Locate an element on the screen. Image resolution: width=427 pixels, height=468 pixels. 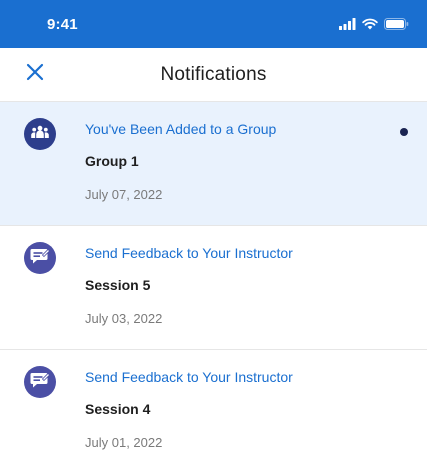
notification-subtitle: Session 5 is located at coordinates (118, 285).